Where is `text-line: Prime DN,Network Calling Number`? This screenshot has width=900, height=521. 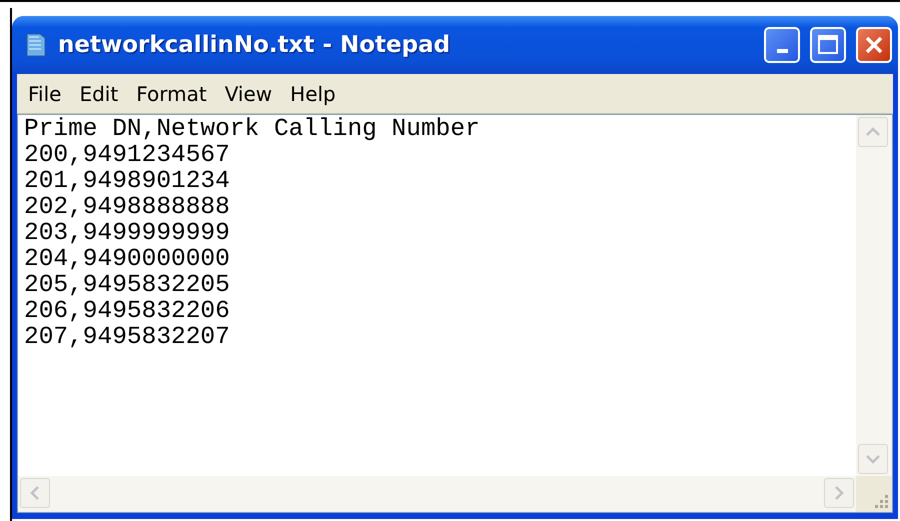 text-line: Prime DN,Network Calling Number is located at coordinates (252, 130).